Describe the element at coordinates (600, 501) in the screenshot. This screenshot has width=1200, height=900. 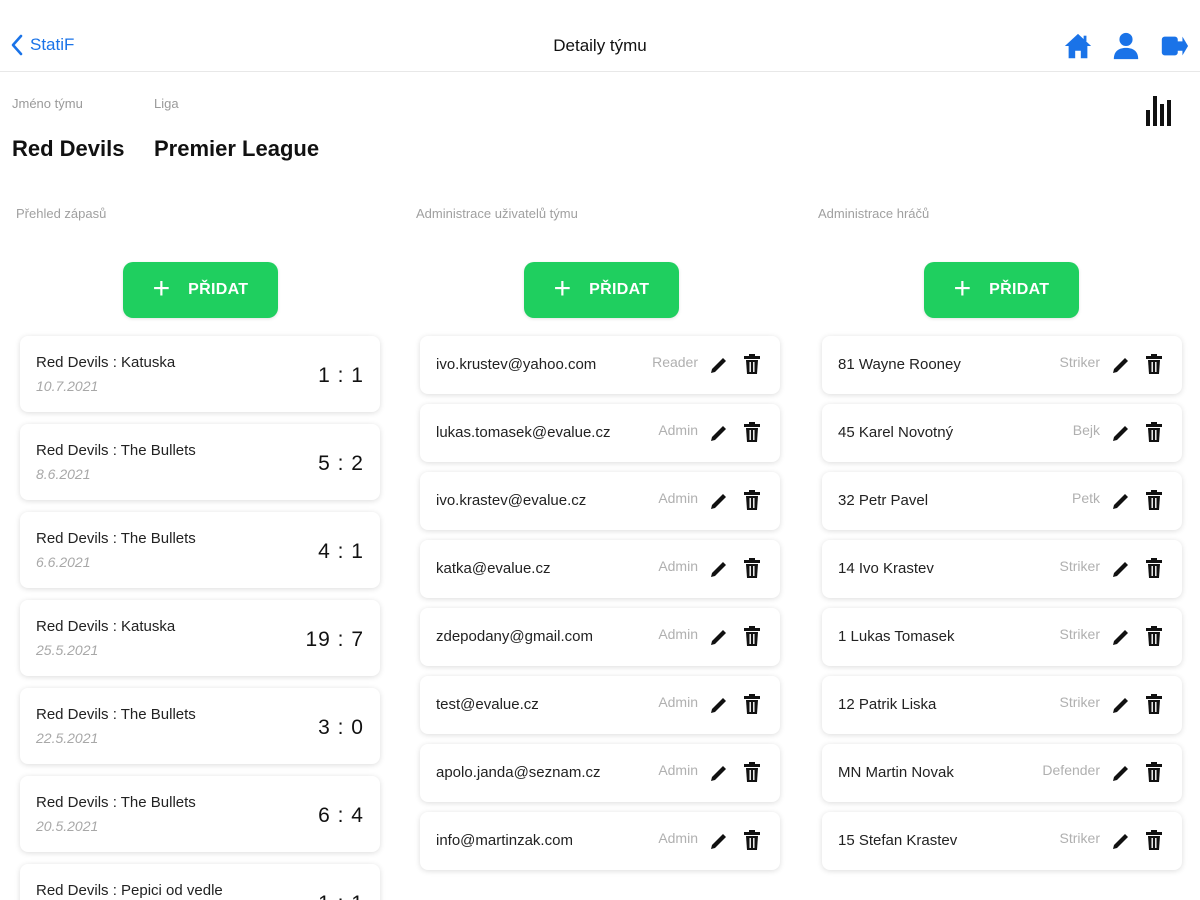
I see `user-row: ivo.krastev@evalue.cz Admin` at that location.